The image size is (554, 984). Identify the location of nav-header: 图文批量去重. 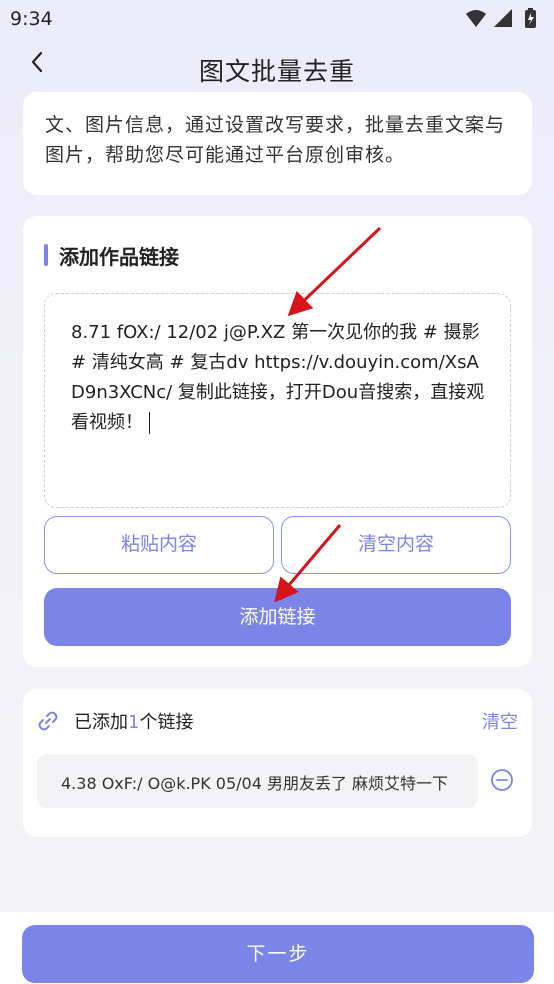
(277, 68).